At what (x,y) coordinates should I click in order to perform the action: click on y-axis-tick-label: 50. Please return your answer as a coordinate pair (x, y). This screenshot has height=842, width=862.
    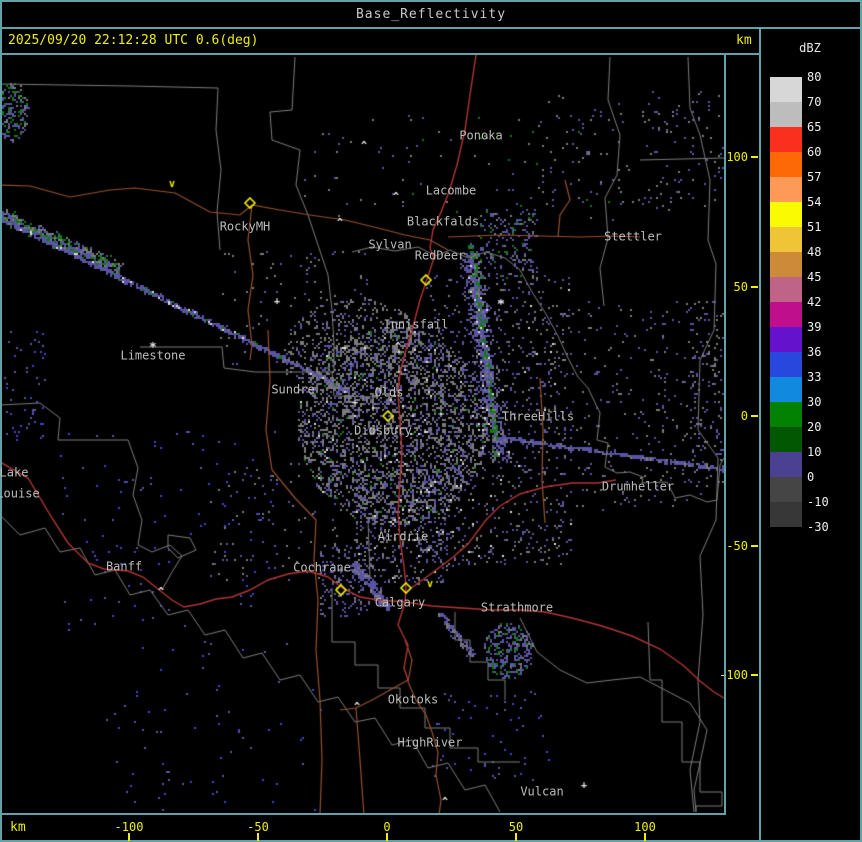
    Looking at the image, I should click on (740, 287).